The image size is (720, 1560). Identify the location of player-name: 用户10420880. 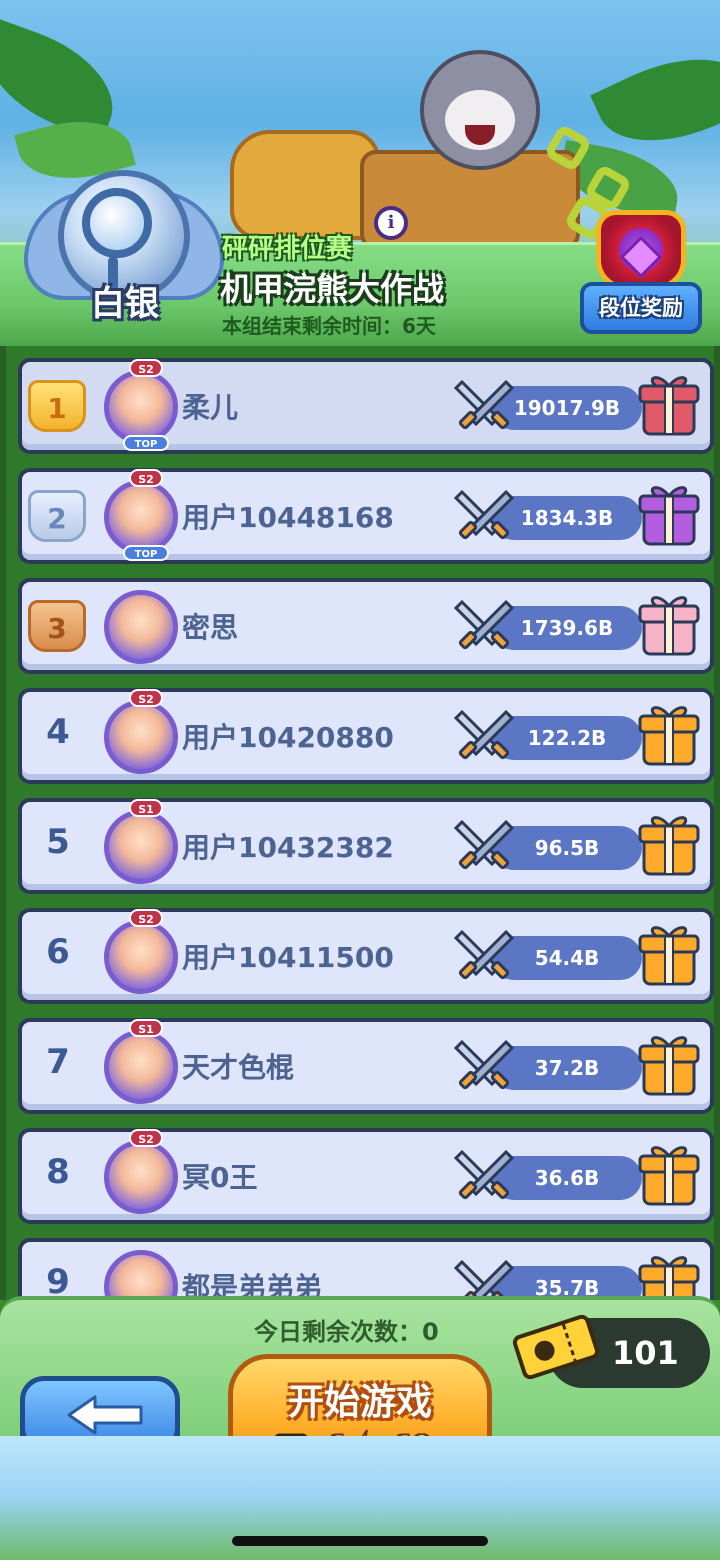
(288, 737).